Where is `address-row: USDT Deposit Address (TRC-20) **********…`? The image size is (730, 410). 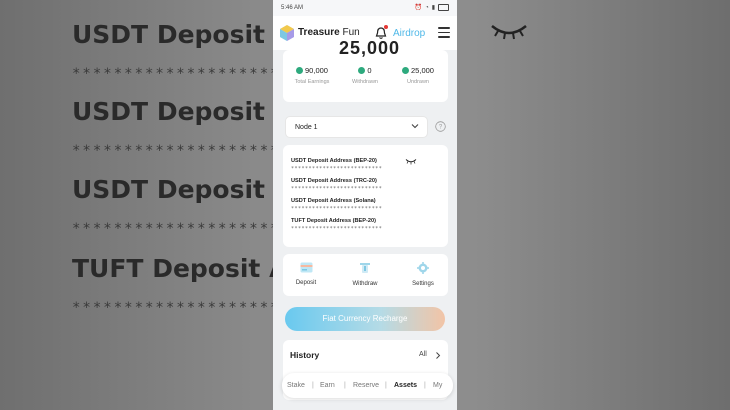
address-row: USDT Deposit Address (TRC-20) **********… is located at coordinates (336, 185).